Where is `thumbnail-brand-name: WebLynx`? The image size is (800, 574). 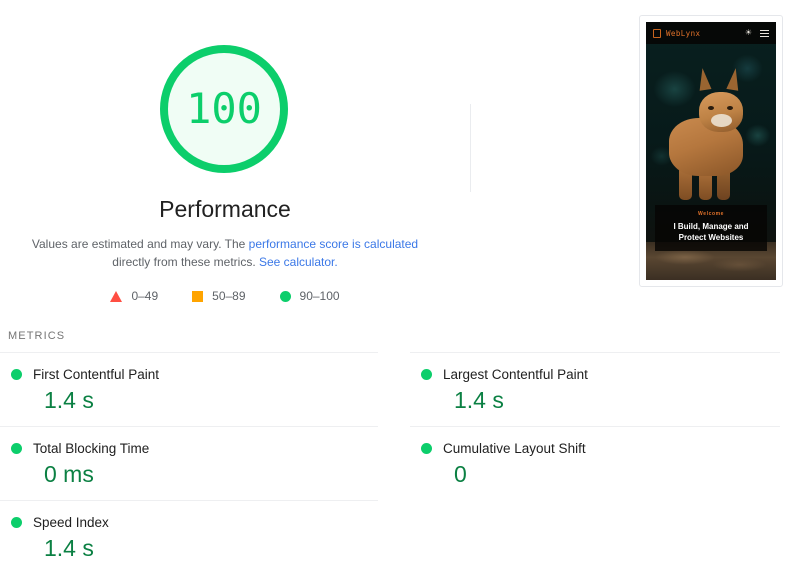 thumbnail-brand-name: WebLynx is located at coordinates (683, 33).